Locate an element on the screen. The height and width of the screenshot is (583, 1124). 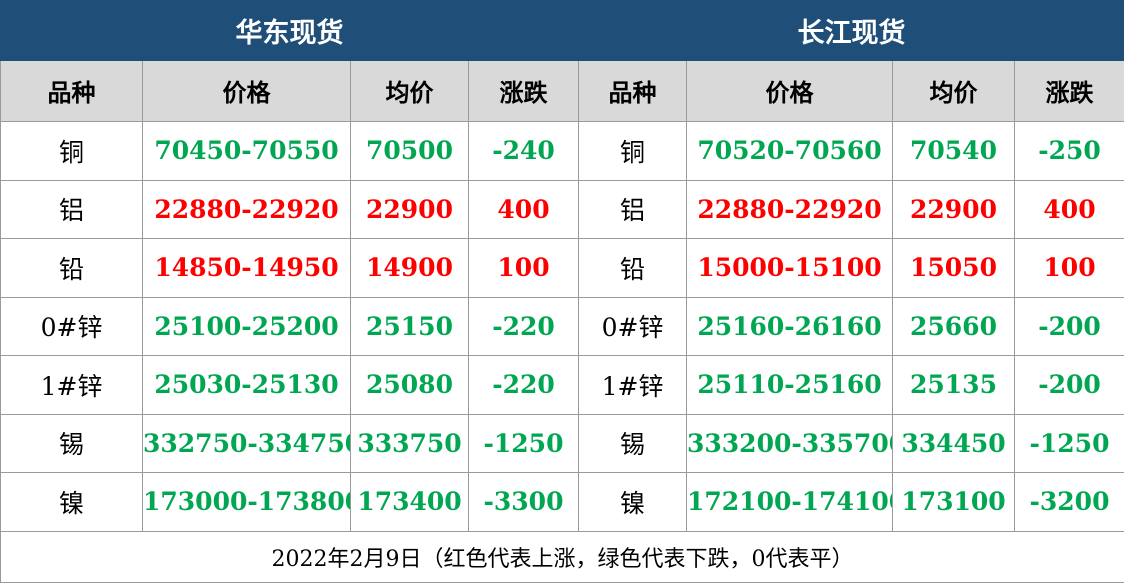
yangtze-price-cell: 15000-15100 is located at coordinates (789, 268).